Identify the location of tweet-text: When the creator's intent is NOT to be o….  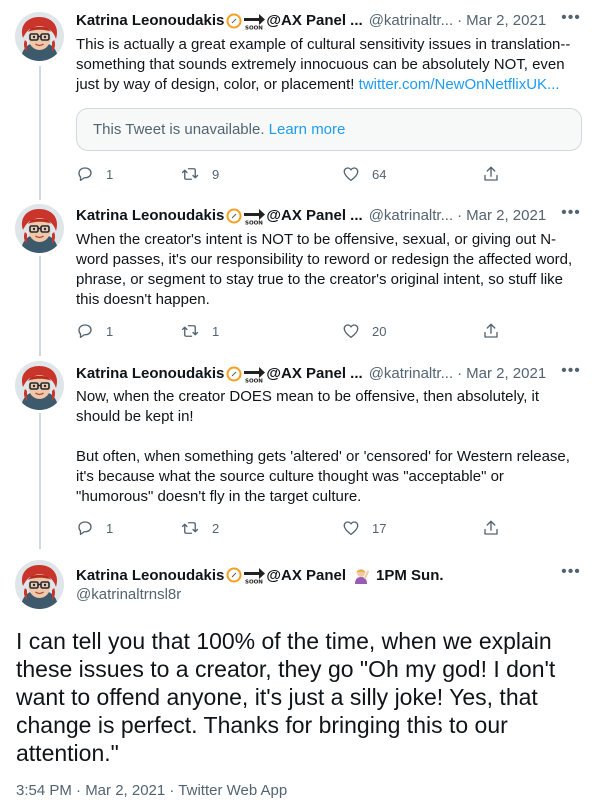
(326, 269).